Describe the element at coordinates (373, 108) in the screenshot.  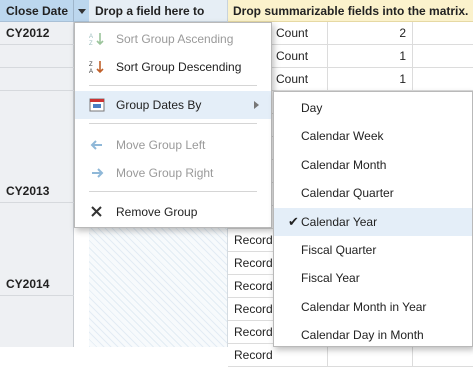
I see `submenu-item-day: Day` at that location.